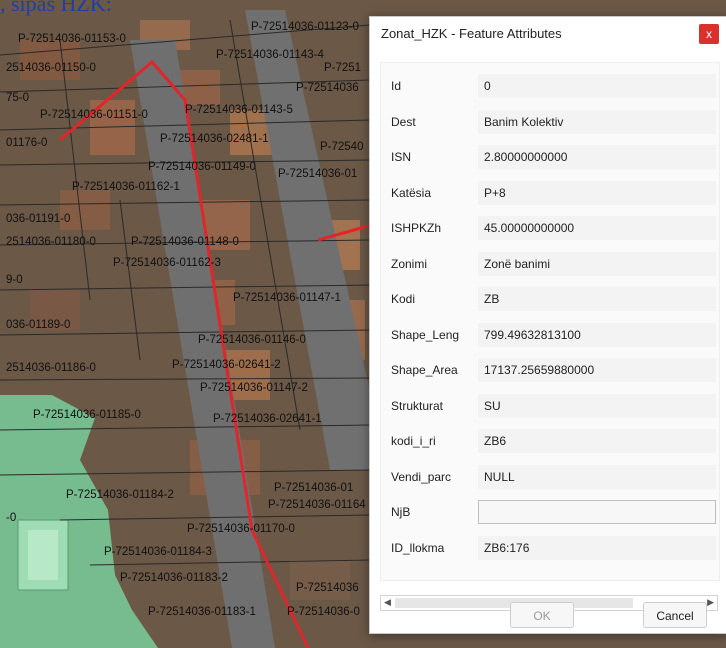 This screenshot has width=726, height=648. Describe the element at coordinates (56, 8) in the screenshot. I see `page-caption: , sipas HZK:` at that location.